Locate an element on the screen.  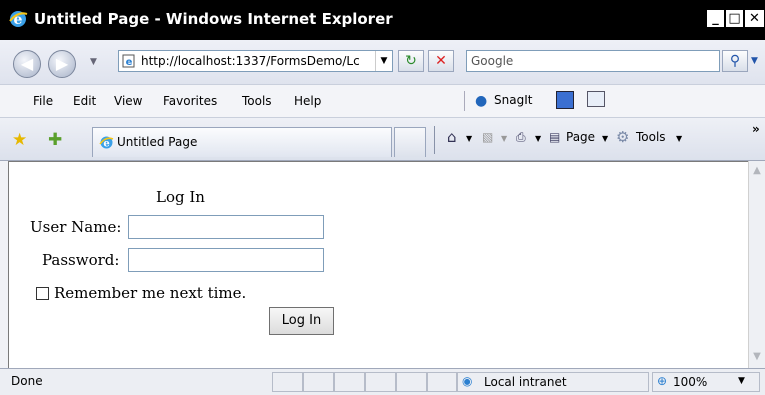
zoom-icon: ⊕ is located at coordinates (662, 381).